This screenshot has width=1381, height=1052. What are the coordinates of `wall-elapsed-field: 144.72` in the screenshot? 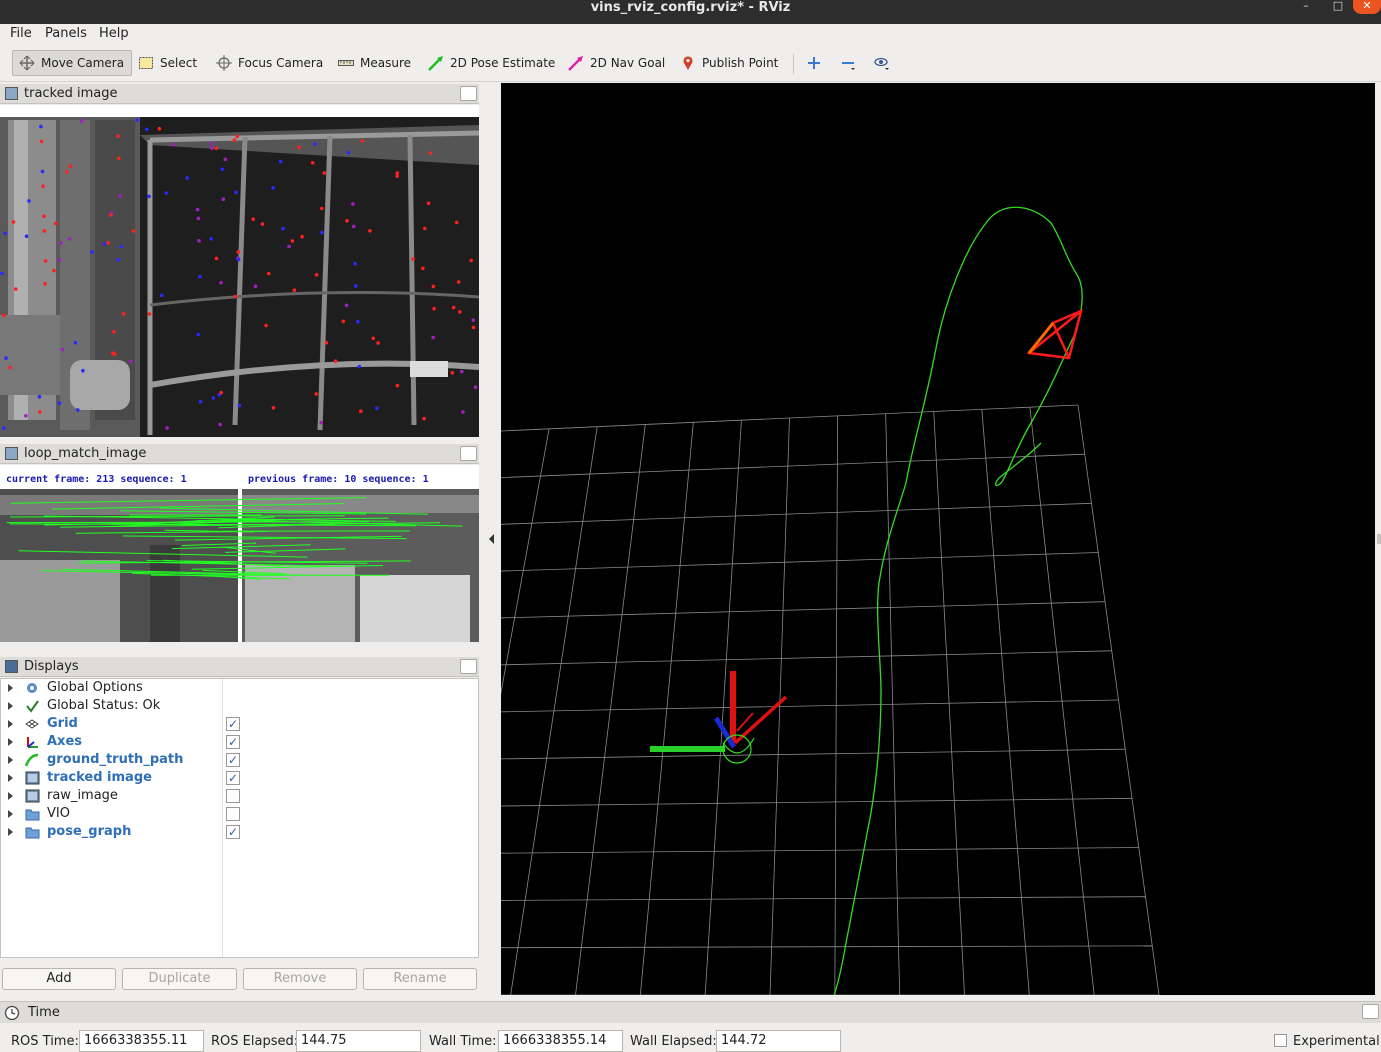 It's located at (778, 1041).